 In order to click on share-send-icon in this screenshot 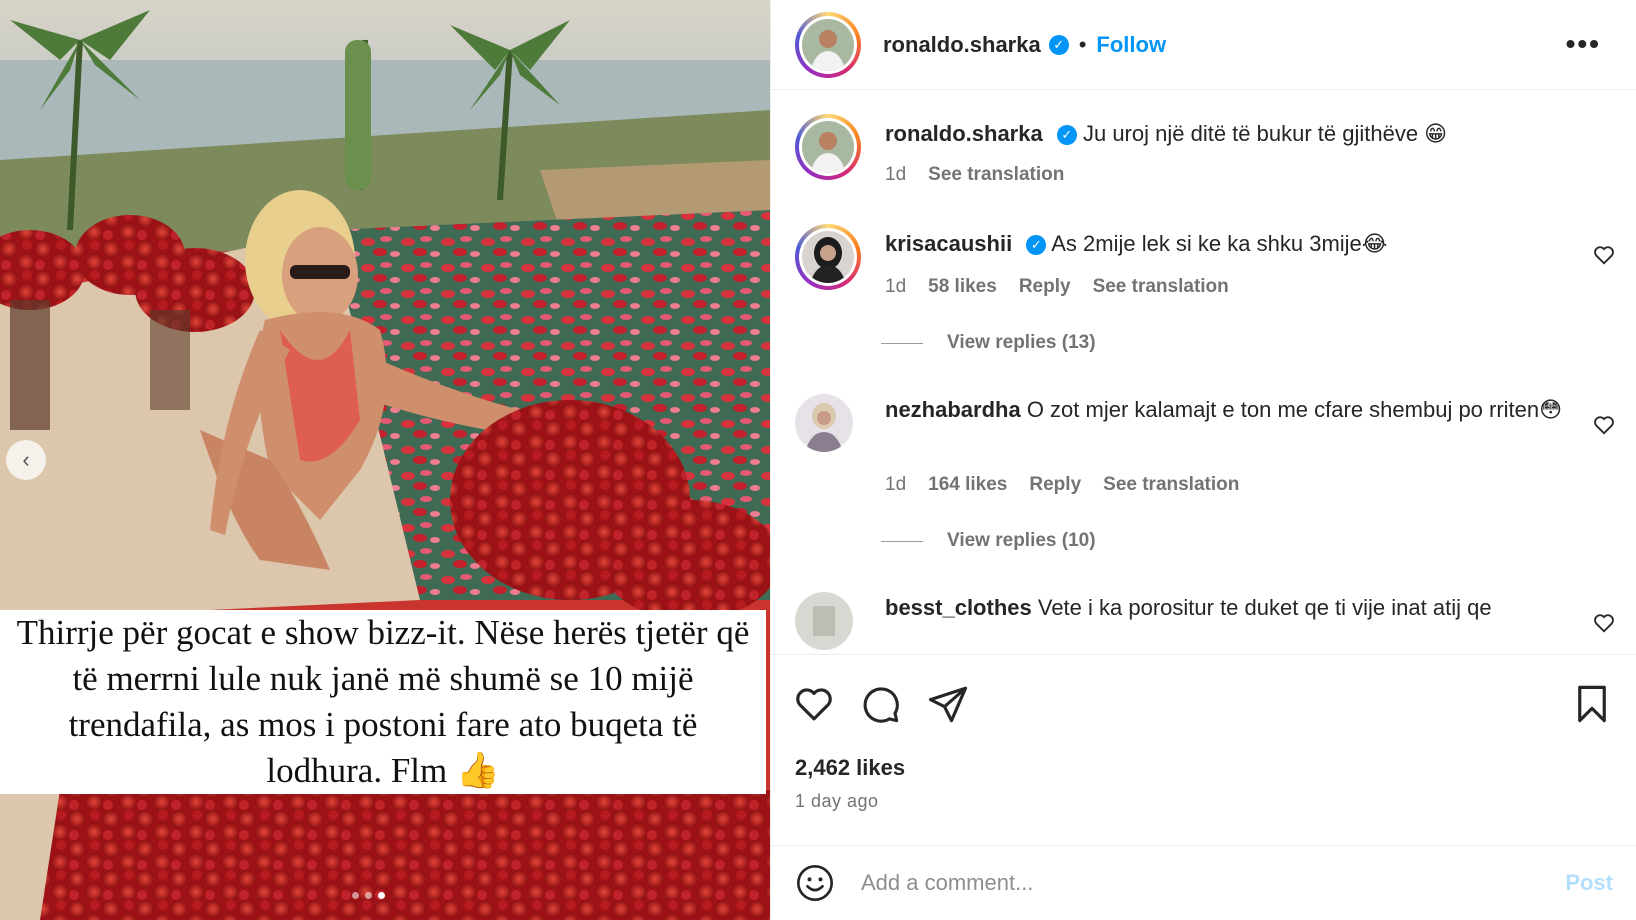, I will do `click(948, 704)`.